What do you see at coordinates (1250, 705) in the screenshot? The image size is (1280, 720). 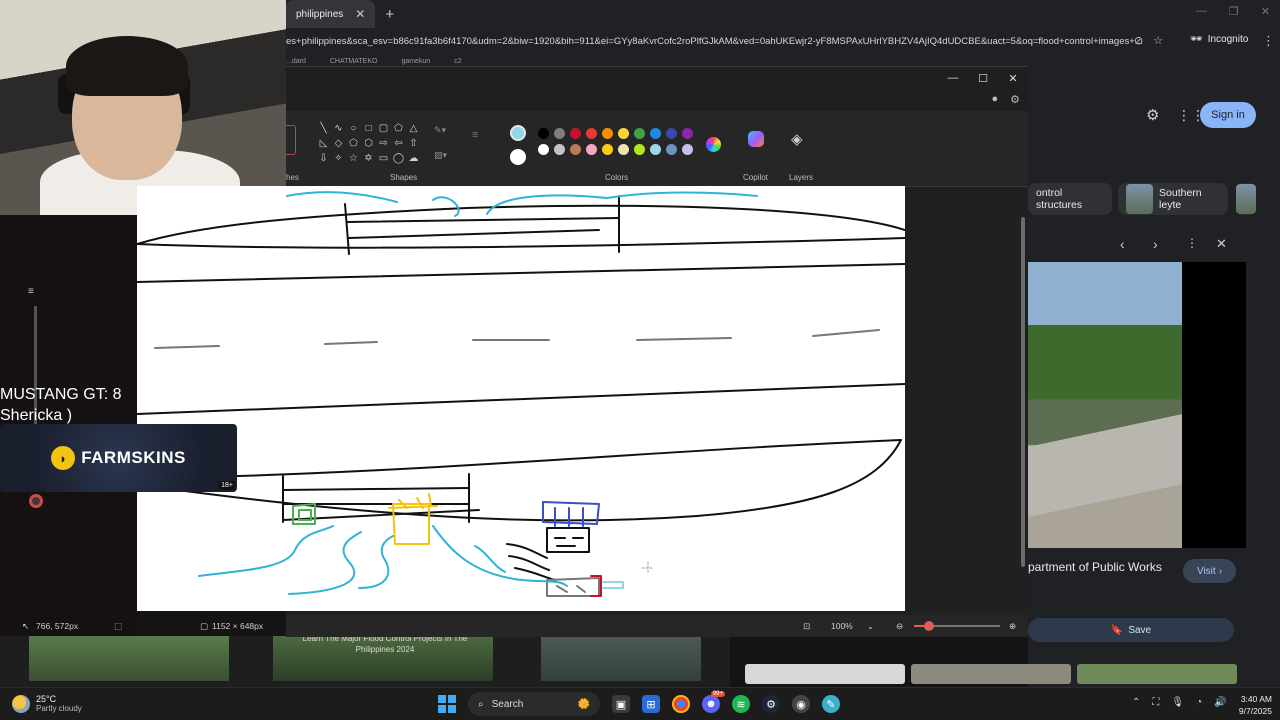 I see `clock: 3:40 AM 9/7/2025` at bounding box center [1250, 705].